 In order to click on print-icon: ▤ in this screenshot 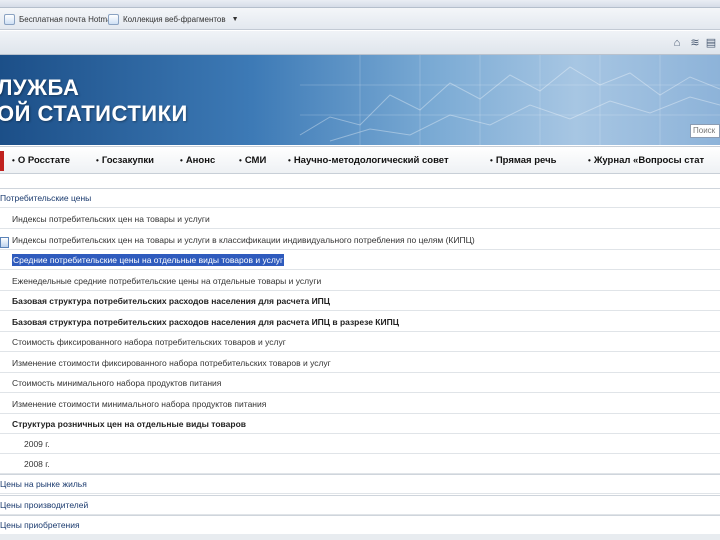, I will do `click(711, 43)`.